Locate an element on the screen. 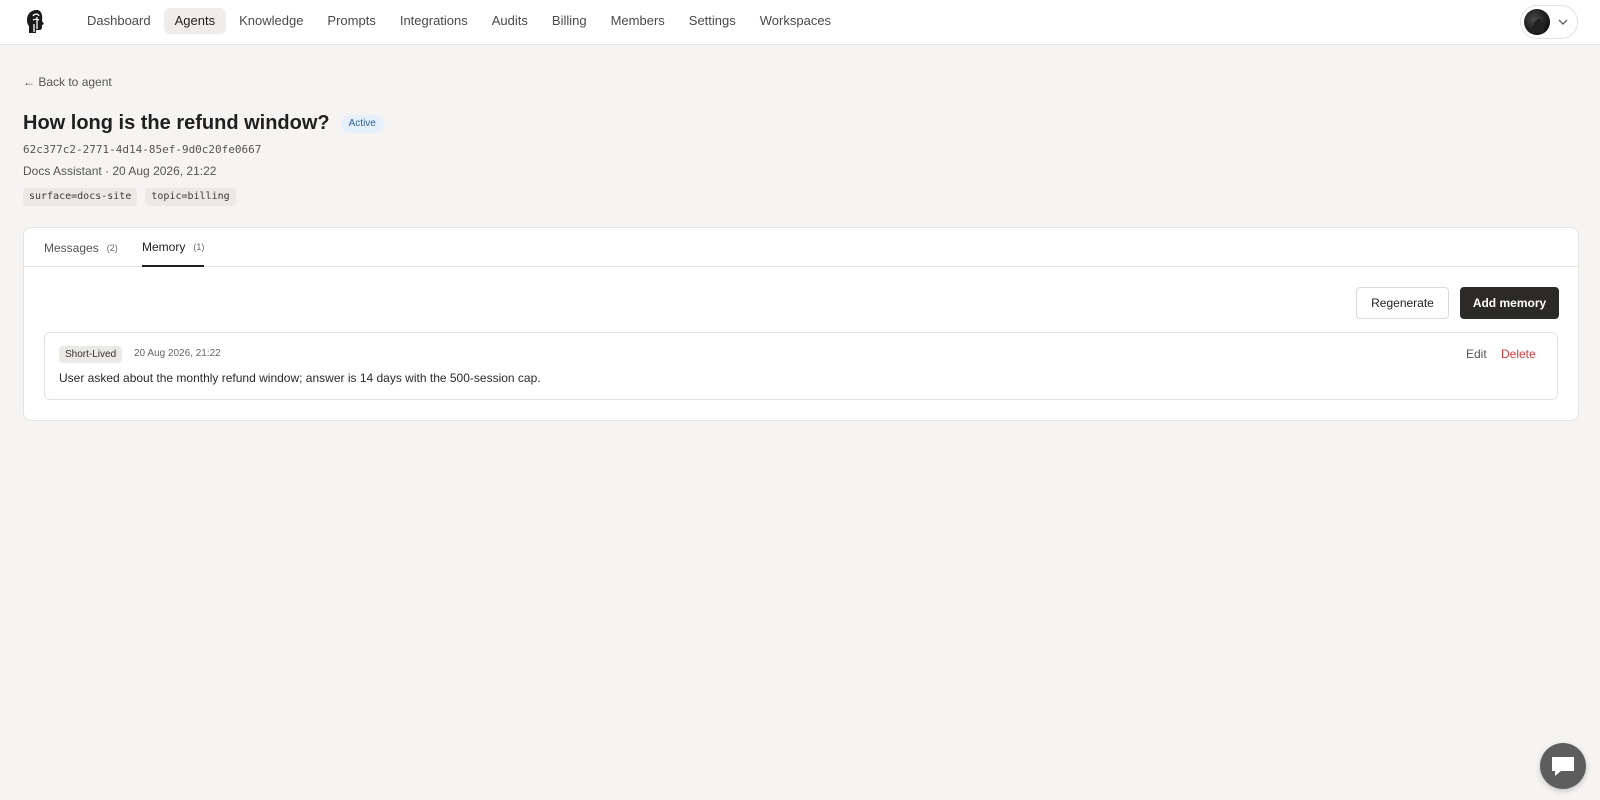 This screenshot has height=800, width=1600. back-to-agent-link: ← Back to agent is located at coordinates (67, 82).